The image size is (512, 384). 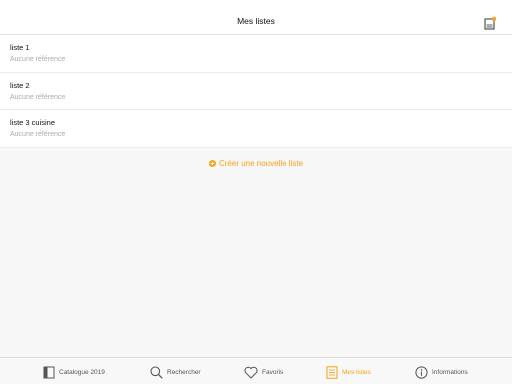 What do you see at coordinates (156, 372) in the screenshot?
I see `search-icon` at bounding box center [156, 372].